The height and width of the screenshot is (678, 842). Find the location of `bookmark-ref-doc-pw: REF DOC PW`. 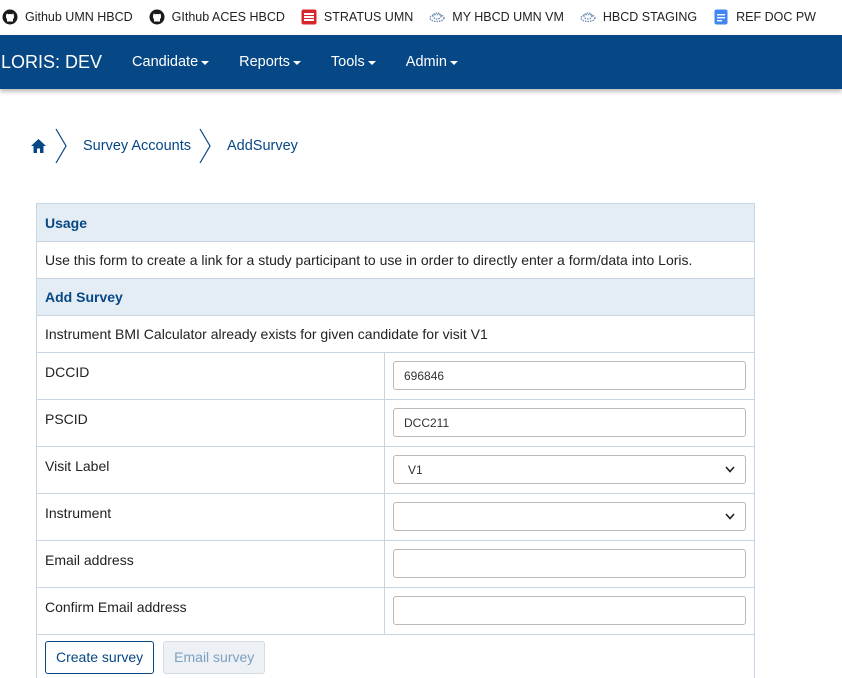

bookmark-ref-doc-pw: REF DOC PW is located at coordinates (764, 17).